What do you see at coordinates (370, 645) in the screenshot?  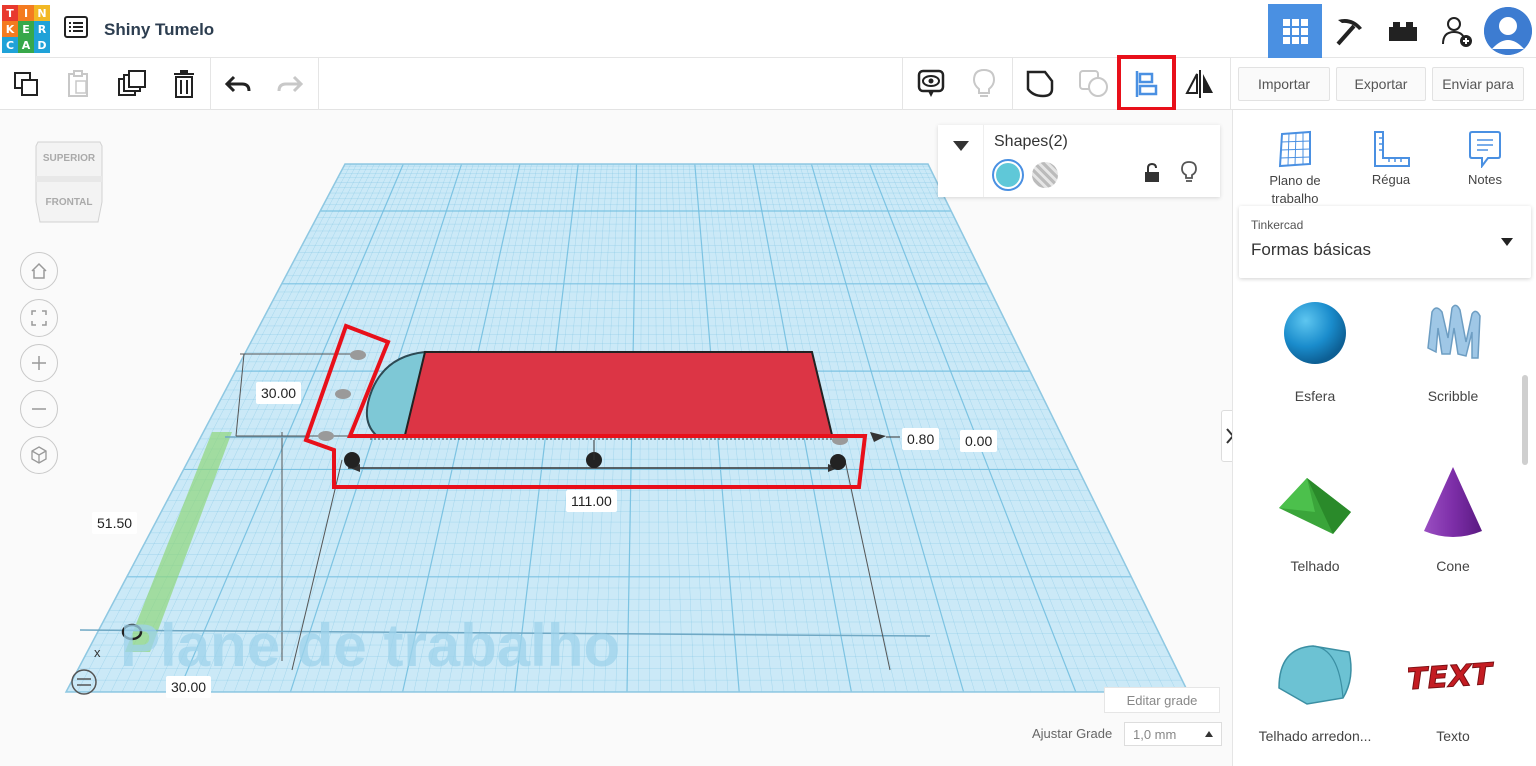 I see `workplane-watermark: Plane de trabalho` at bounding box center [370, 645].